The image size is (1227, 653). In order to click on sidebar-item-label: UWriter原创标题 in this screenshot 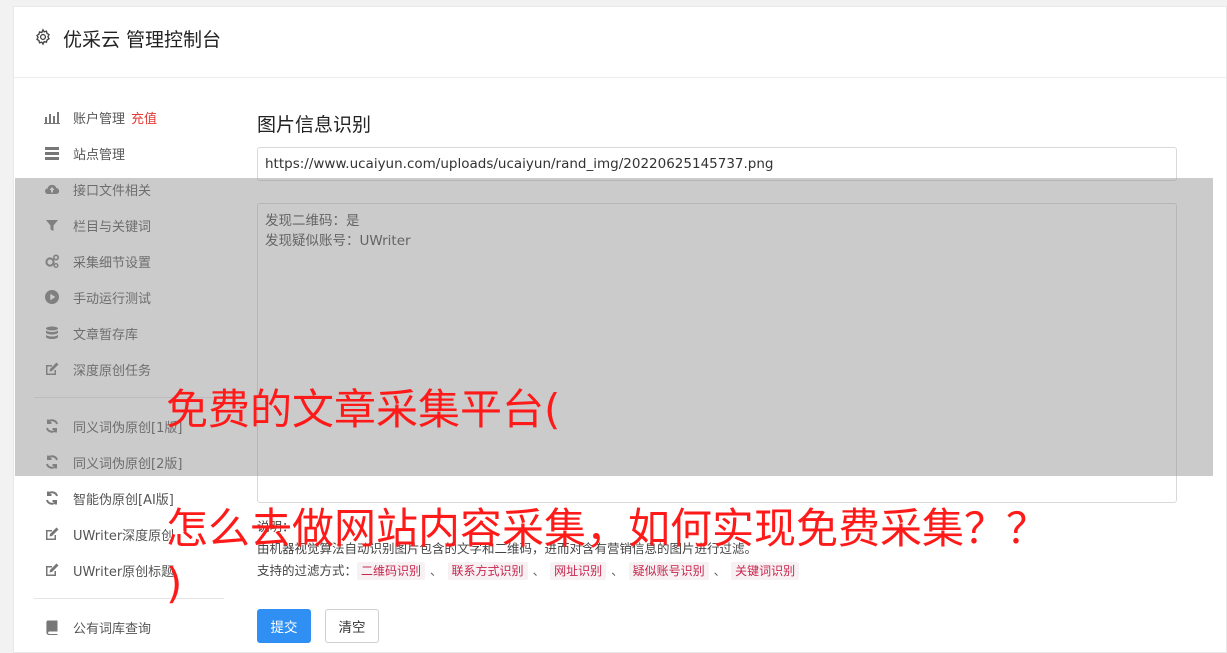, I will do `click(124, 572)`.